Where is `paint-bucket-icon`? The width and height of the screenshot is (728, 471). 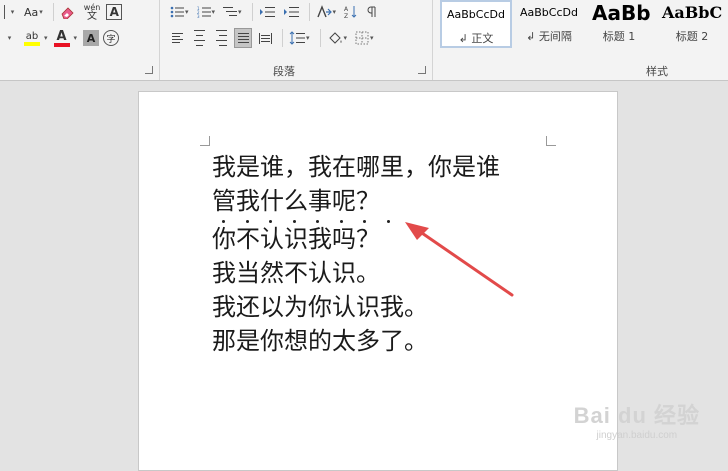 paint-bucket-icon is located at coordinates (335, 38).